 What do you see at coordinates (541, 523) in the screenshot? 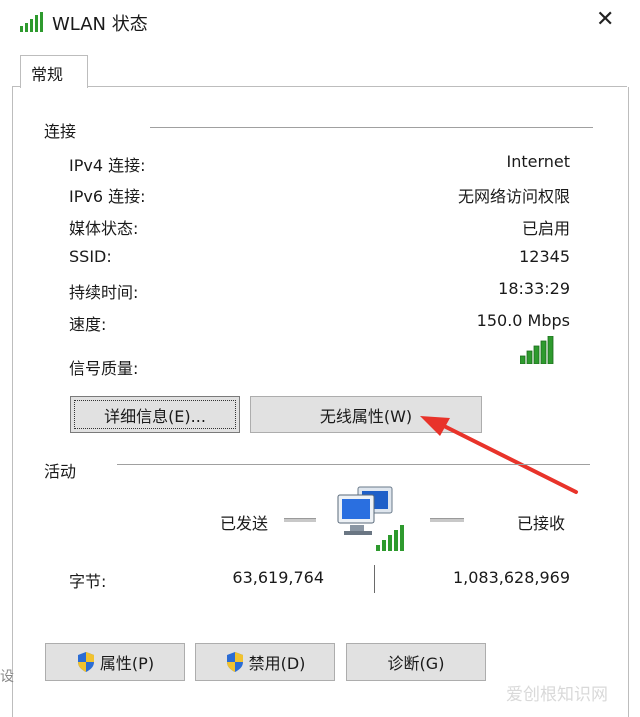
I see `received-label: 已接收` at bounding box center [541, 523].